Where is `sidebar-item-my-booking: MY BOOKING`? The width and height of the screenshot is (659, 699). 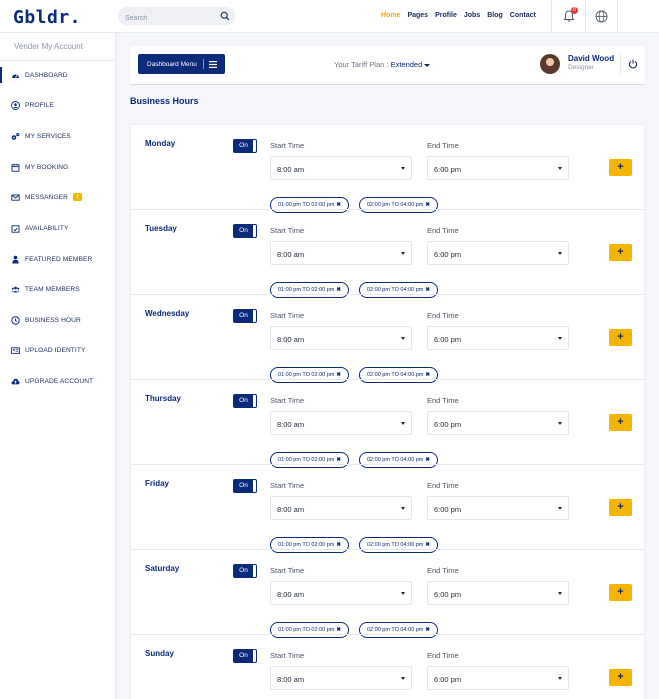
sidebar-item-my-booking: MY BOOKING is located at coordinates (58, 167).